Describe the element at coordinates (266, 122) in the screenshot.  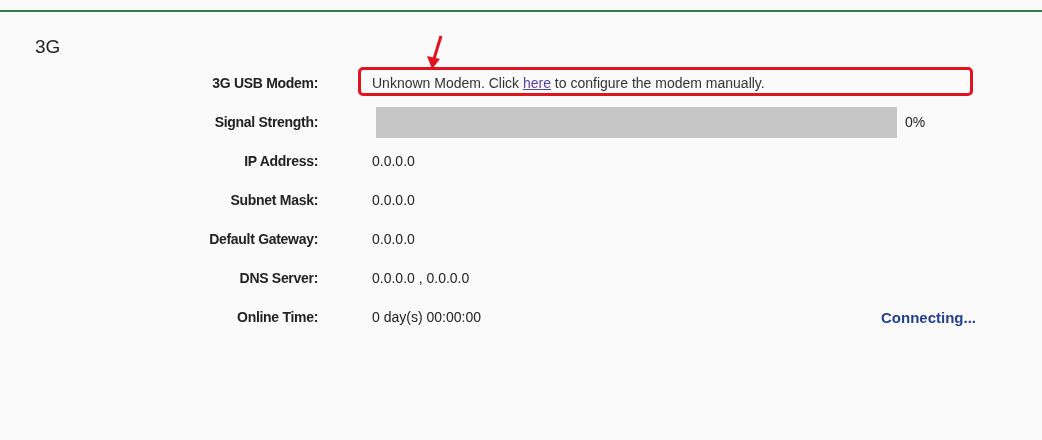
I see `field-label: Signal Strength:` at that location.